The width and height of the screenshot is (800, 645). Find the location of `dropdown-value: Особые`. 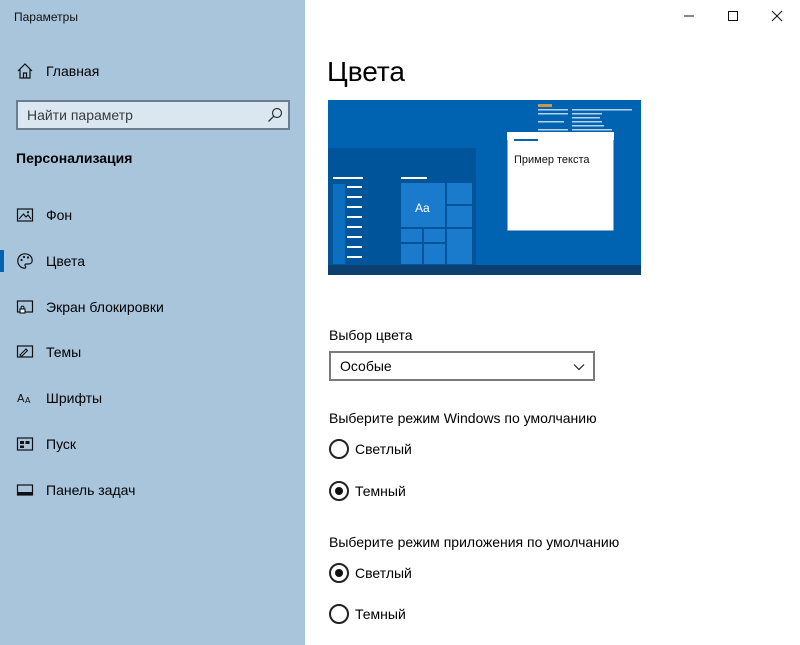

dropdown-value: Особые is located at coordinates (366, 366).